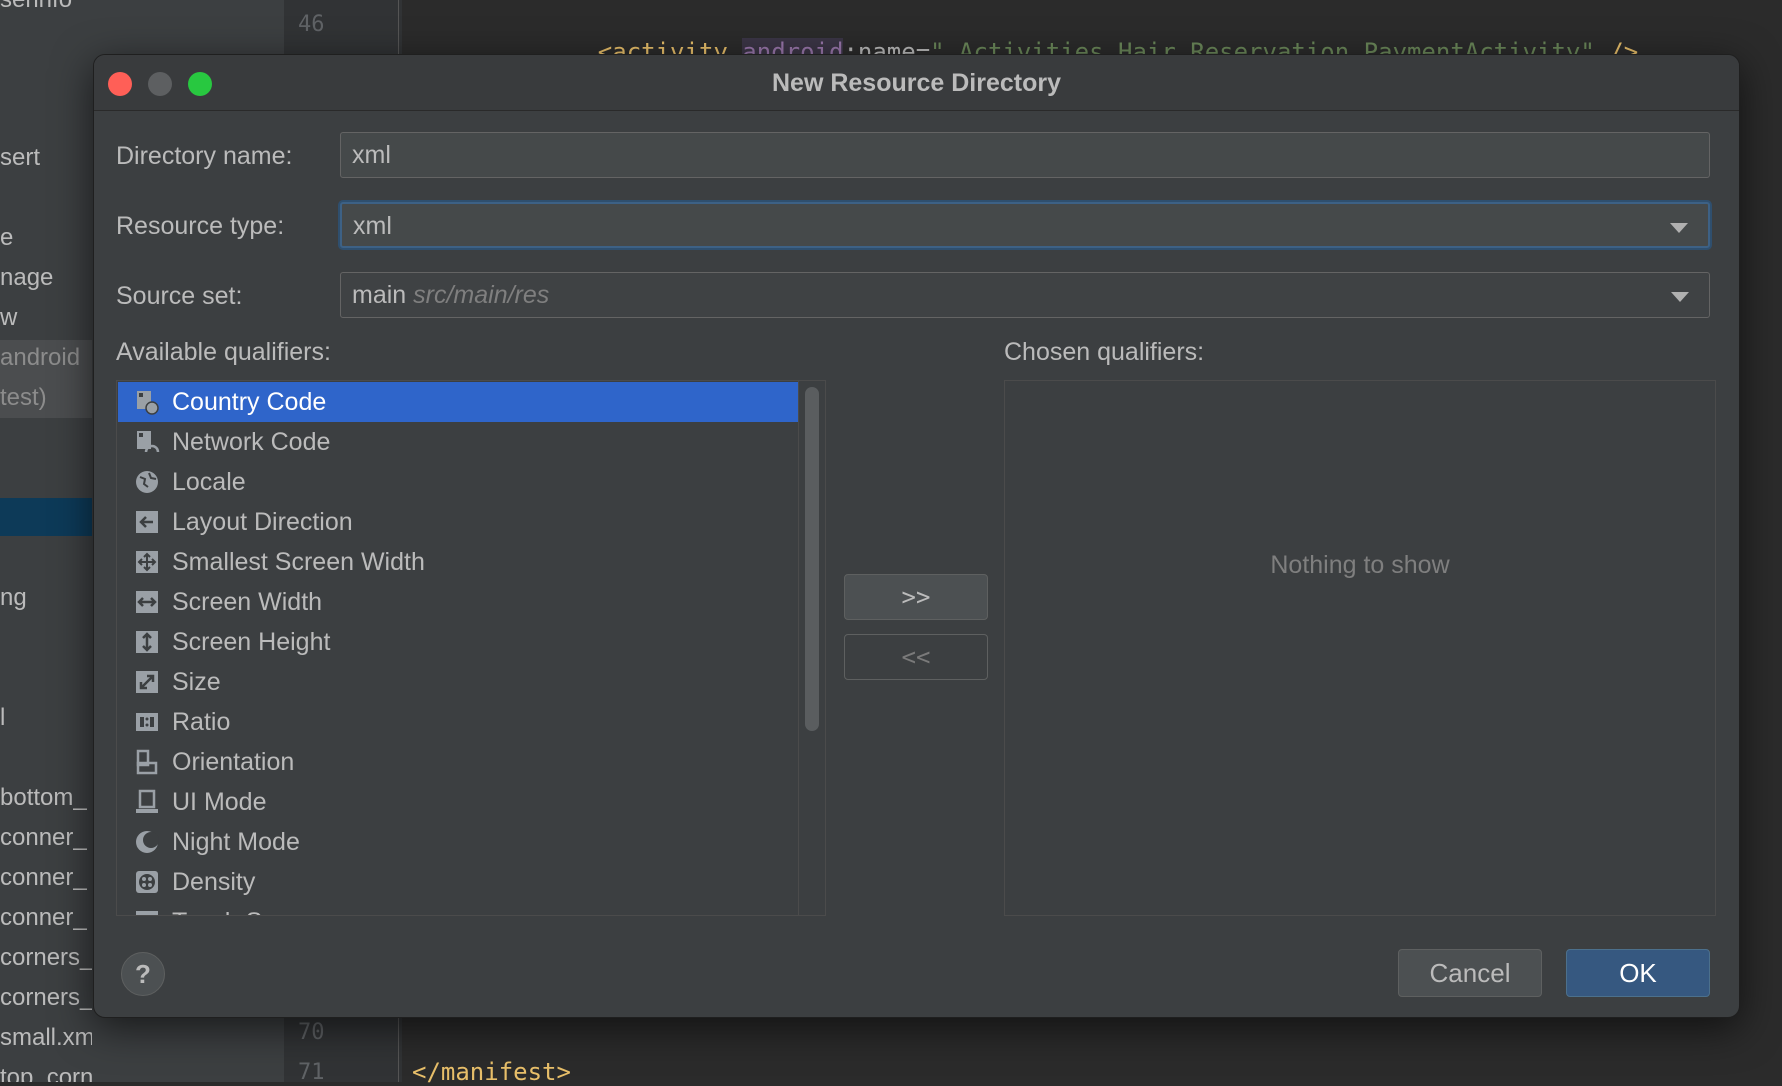  What do you see at coordinates (46, 517) in the screenshot?
I see `tree-focus-highlight` at bounding box center [46, 517].